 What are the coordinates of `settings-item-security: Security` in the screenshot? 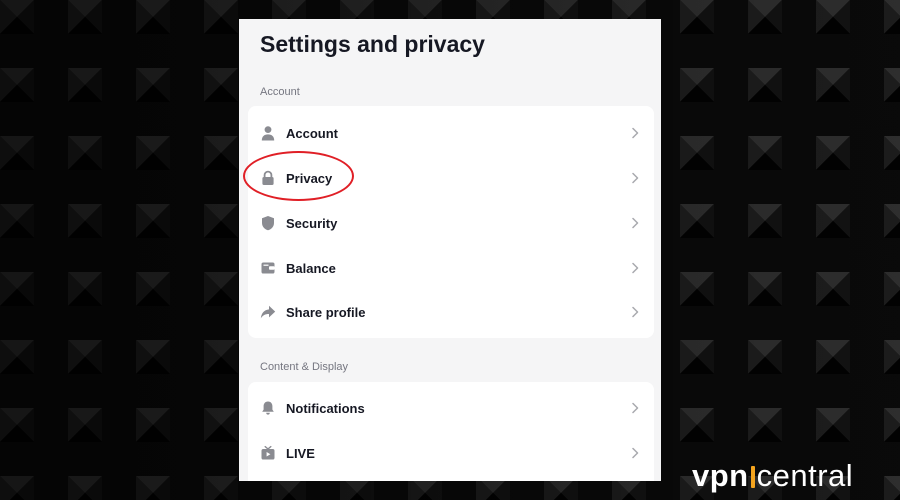 It's located at (451, 223).